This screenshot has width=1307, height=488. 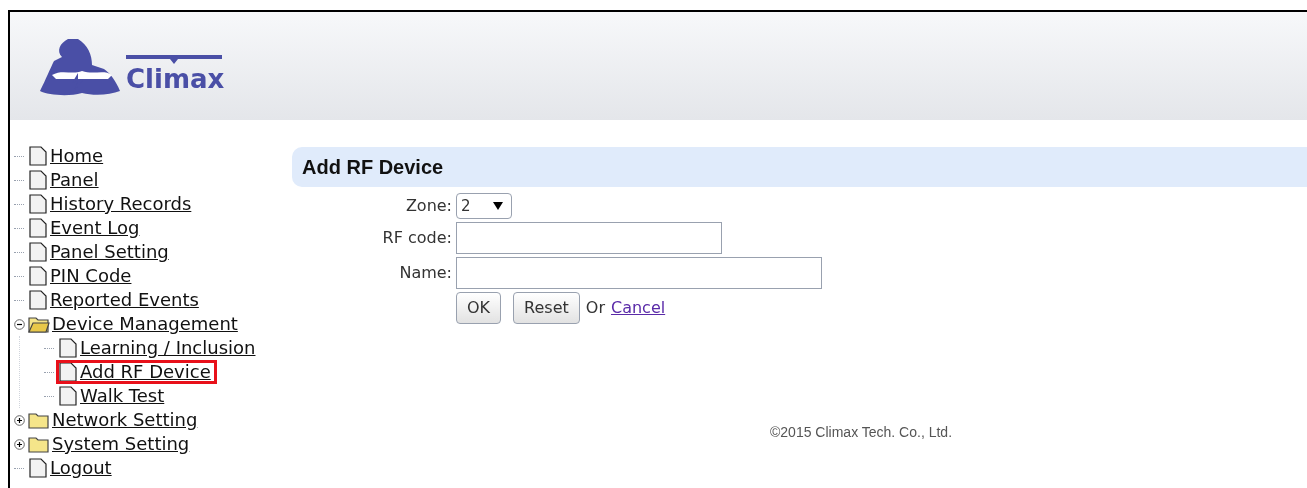 I want to click on collapse-icon, so click(x=19, y=324).